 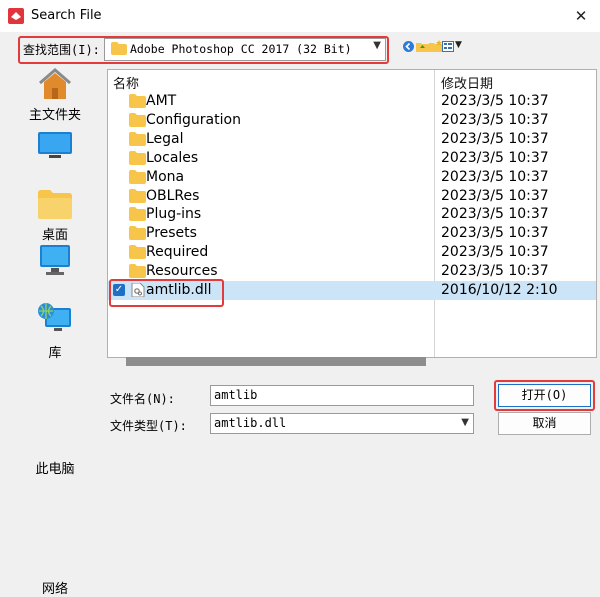 I want to click on place-network: 网络, so click(x=55, y=449).